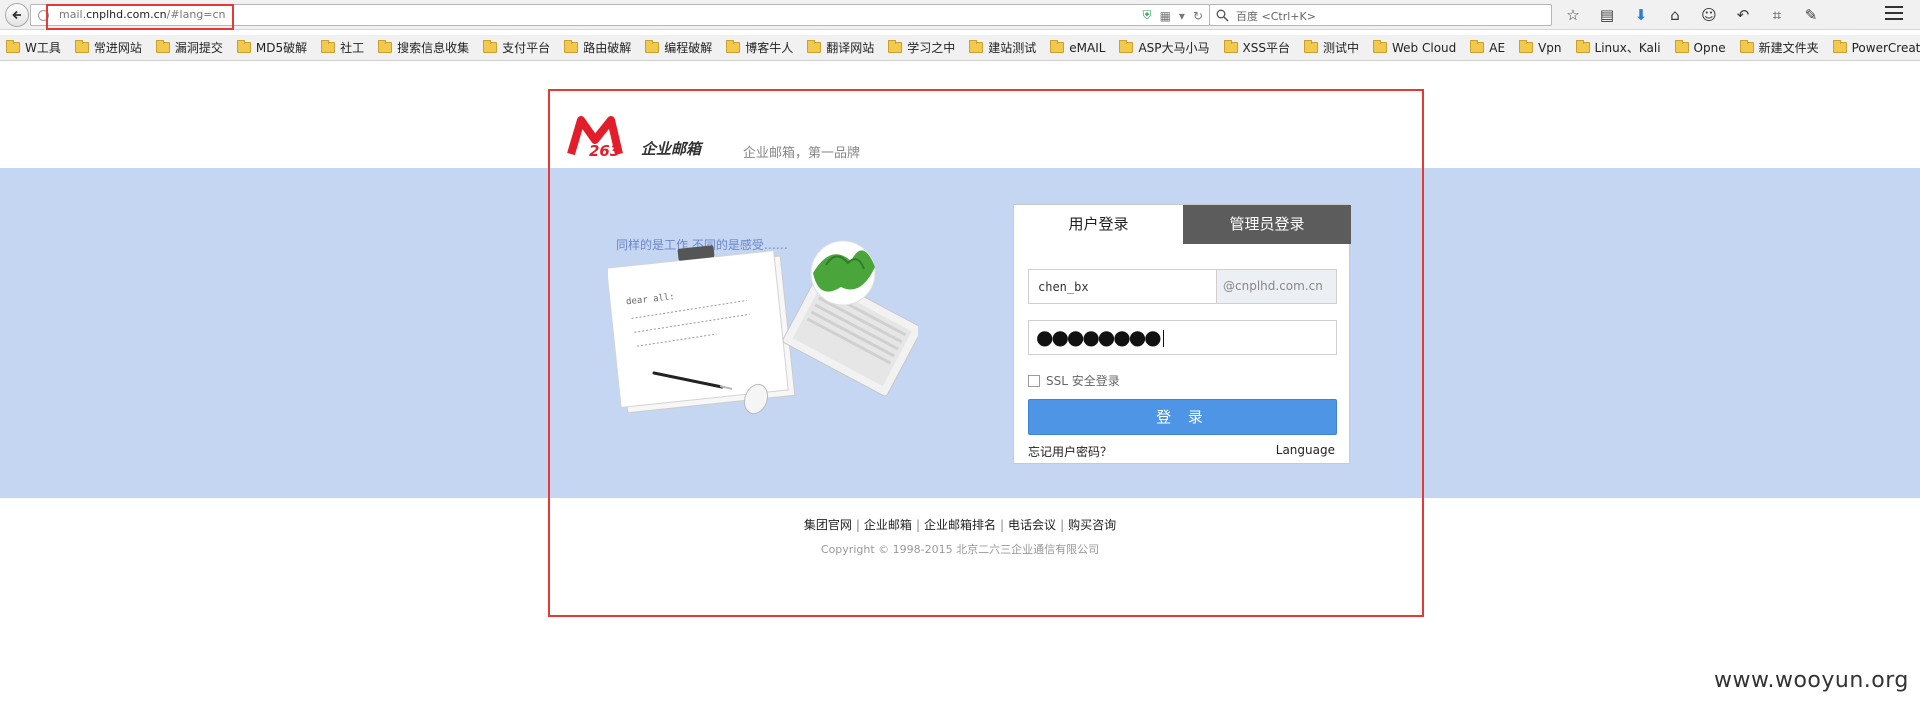  I want to click on bookmark-item: 新建文件夹, so click(1779, 47).